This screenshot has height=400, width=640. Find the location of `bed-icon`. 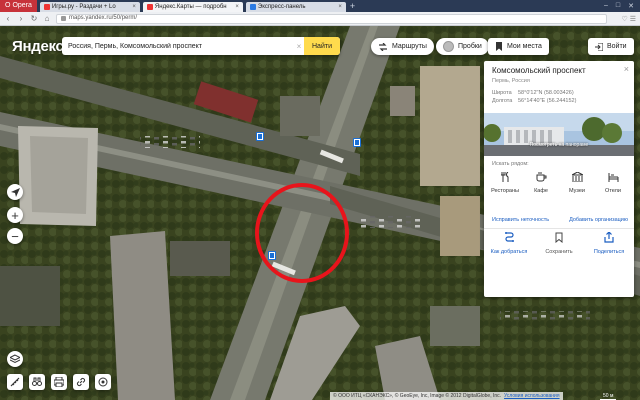

bed-icon is located at coordinates (613, 177).